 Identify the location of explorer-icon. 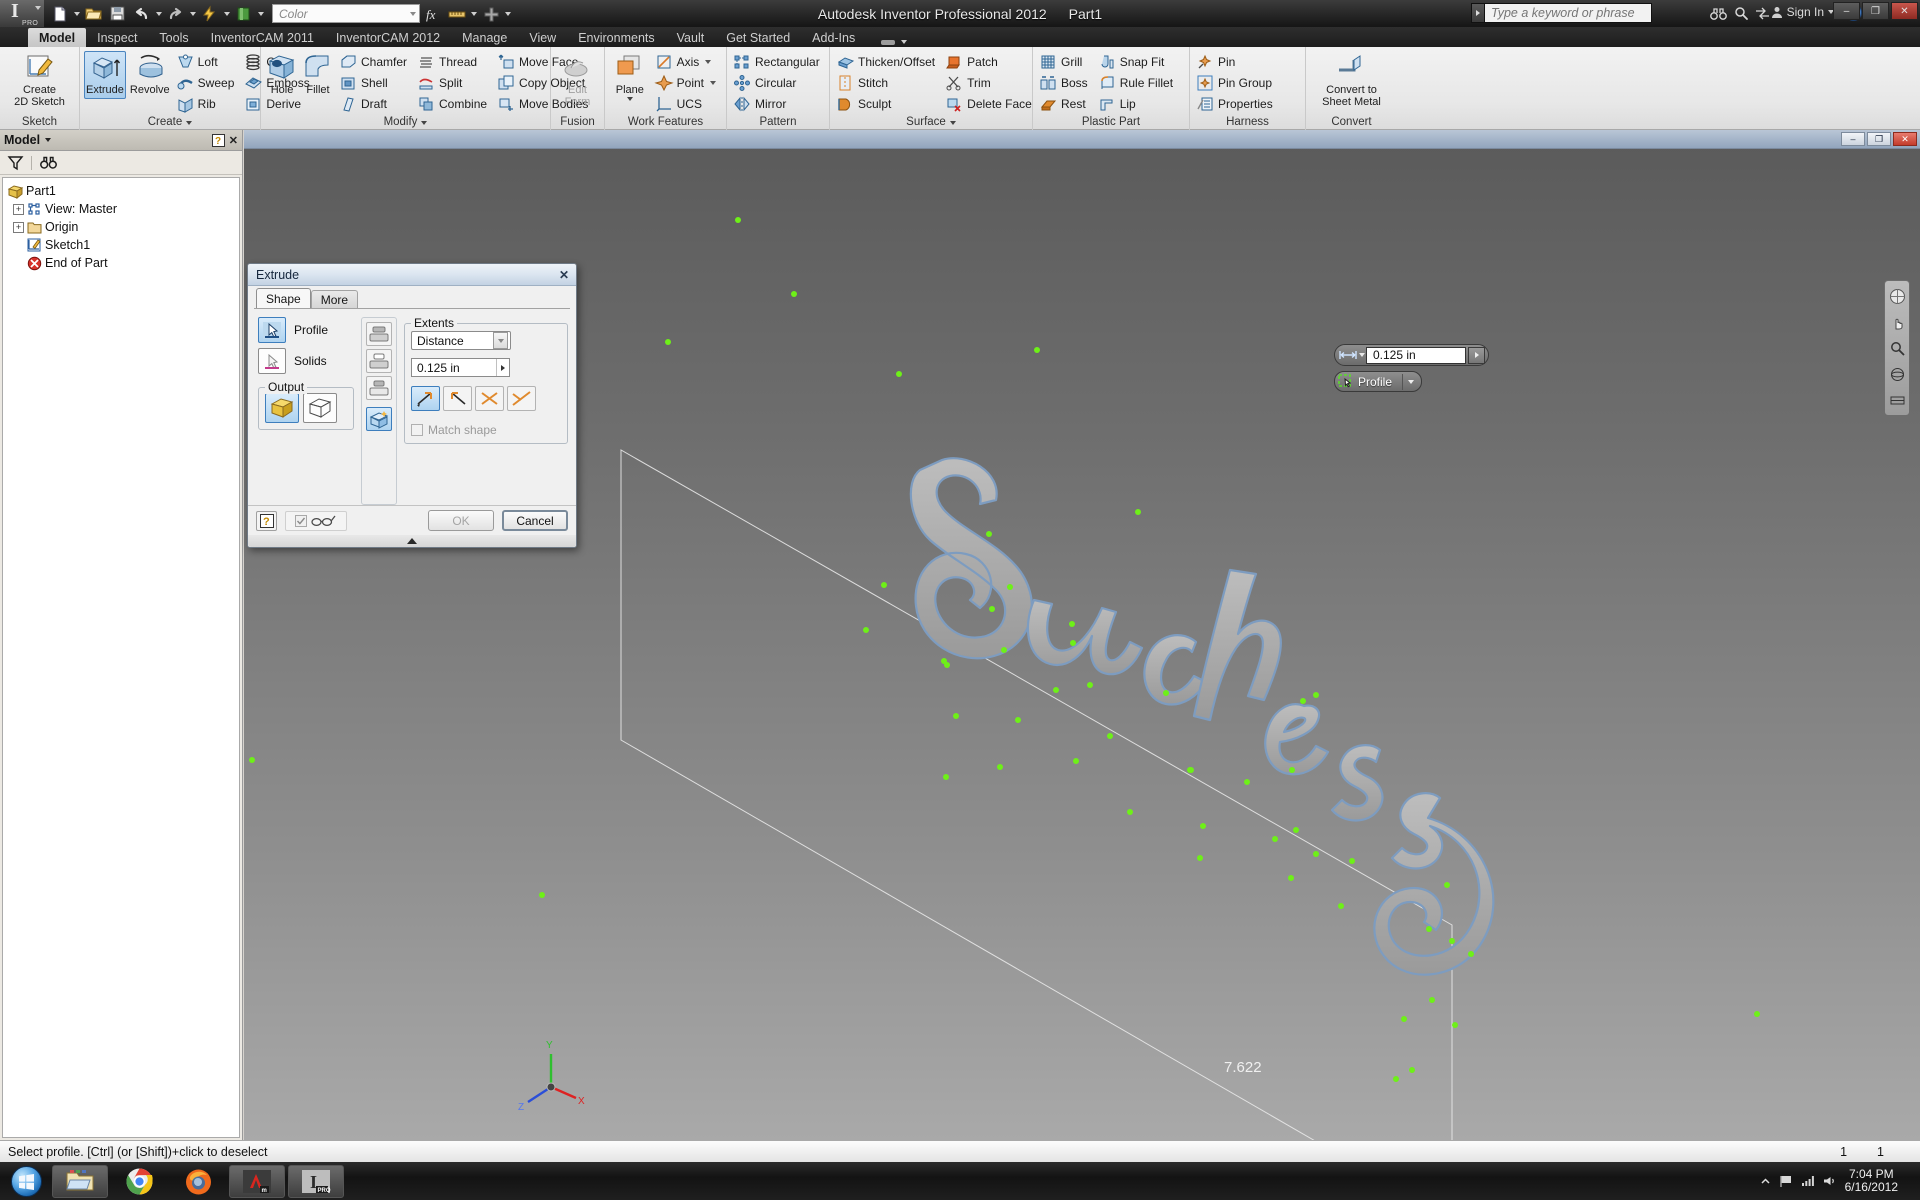
(80, 1181).